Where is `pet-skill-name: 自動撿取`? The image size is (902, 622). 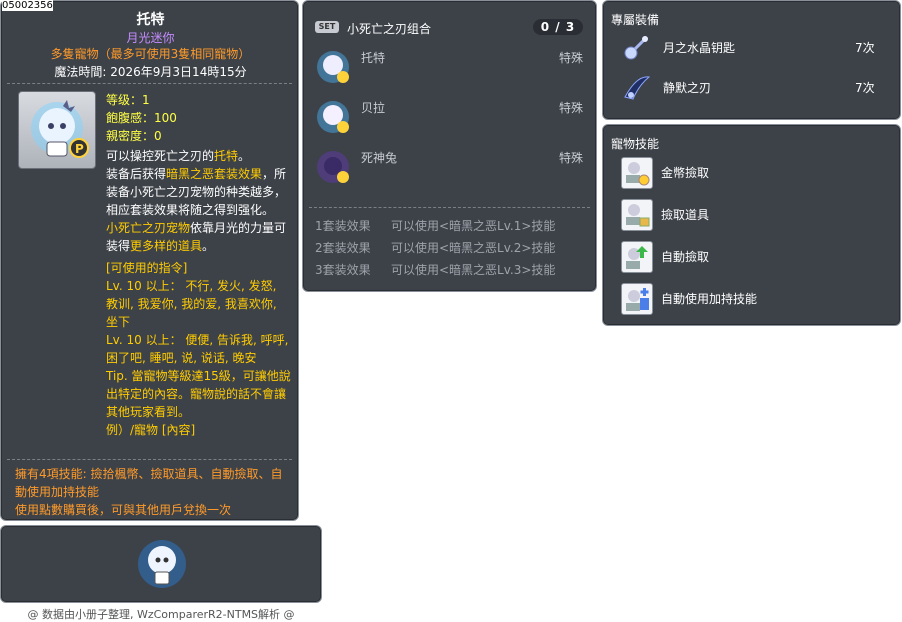 pet-skill-name: 自動撿取 is located at coordinates (685, 257).